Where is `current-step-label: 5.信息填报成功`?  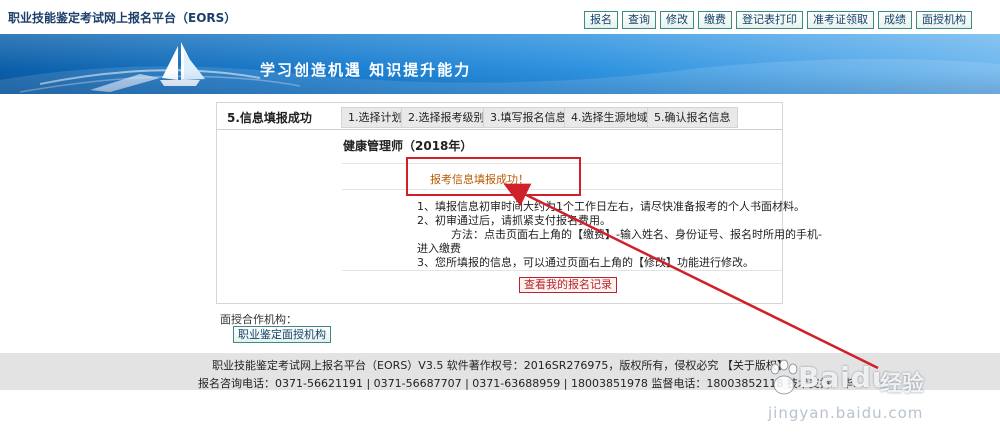 current-step-label: 5.信息填报成功 is located at coordinates (269, 118).